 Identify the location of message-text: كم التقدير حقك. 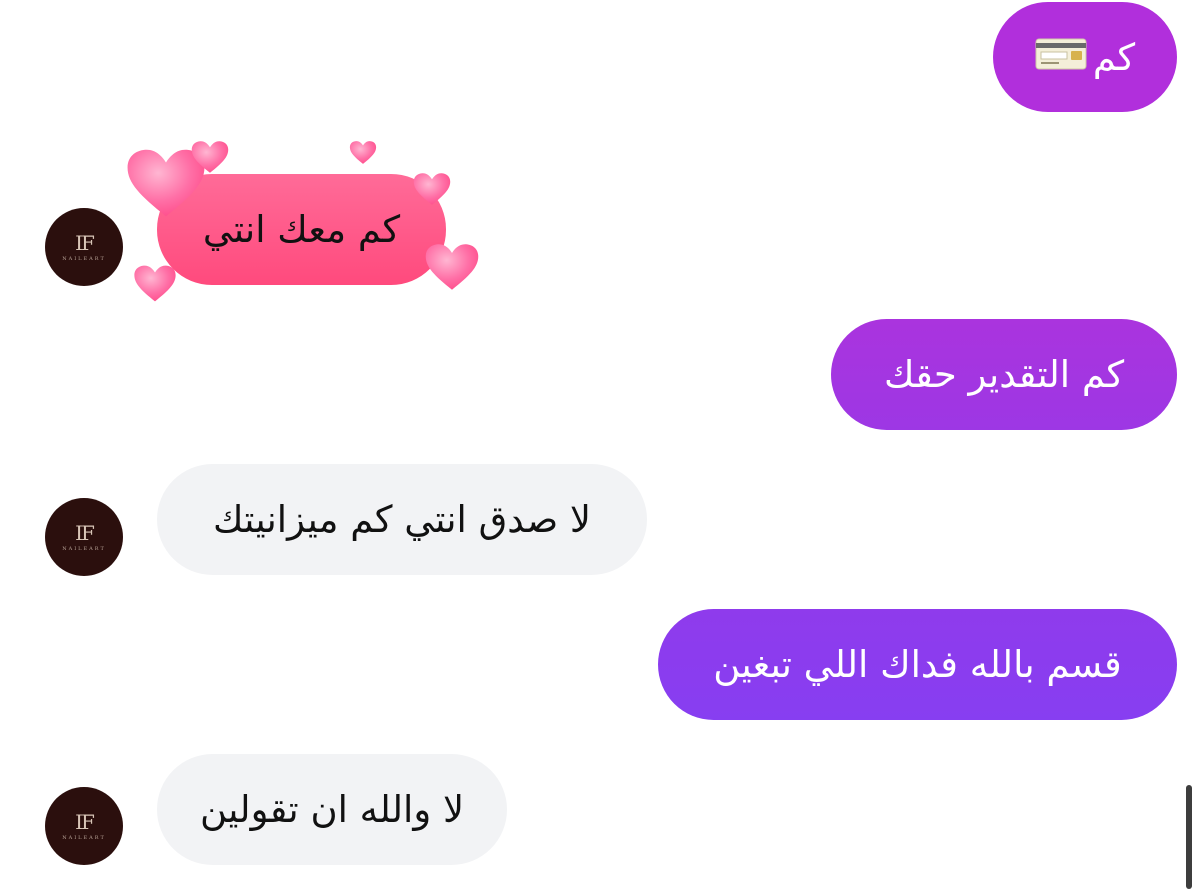
(1004, 374).